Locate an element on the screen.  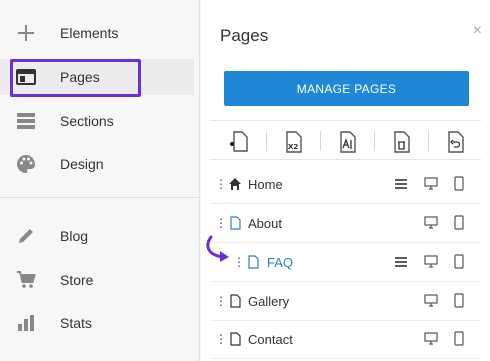
sidebar-divider is located at coordinates (100, 197).